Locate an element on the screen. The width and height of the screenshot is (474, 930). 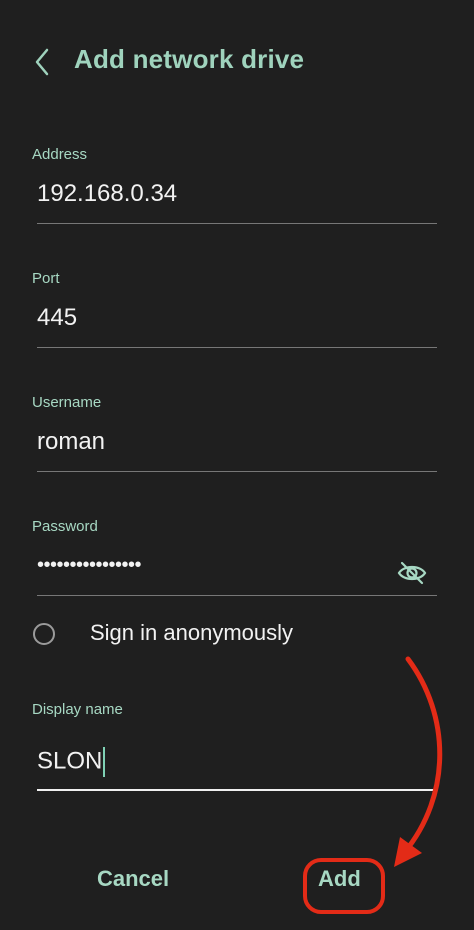
display-name-text: SLON is located at coordinates (70, 761).